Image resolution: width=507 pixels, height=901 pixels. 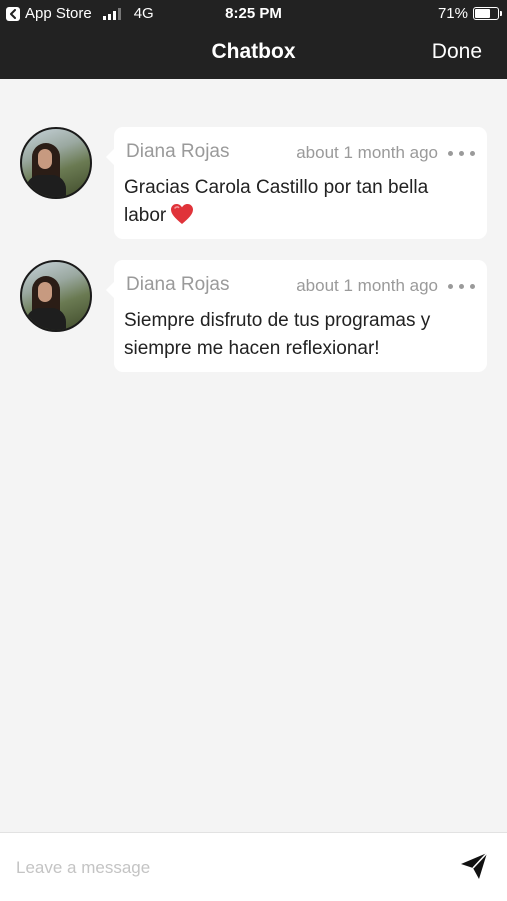 What do you see at coordinates (457, 52) in the screenshot?
I see `done-button: Done` at bounding box center [457, 52].